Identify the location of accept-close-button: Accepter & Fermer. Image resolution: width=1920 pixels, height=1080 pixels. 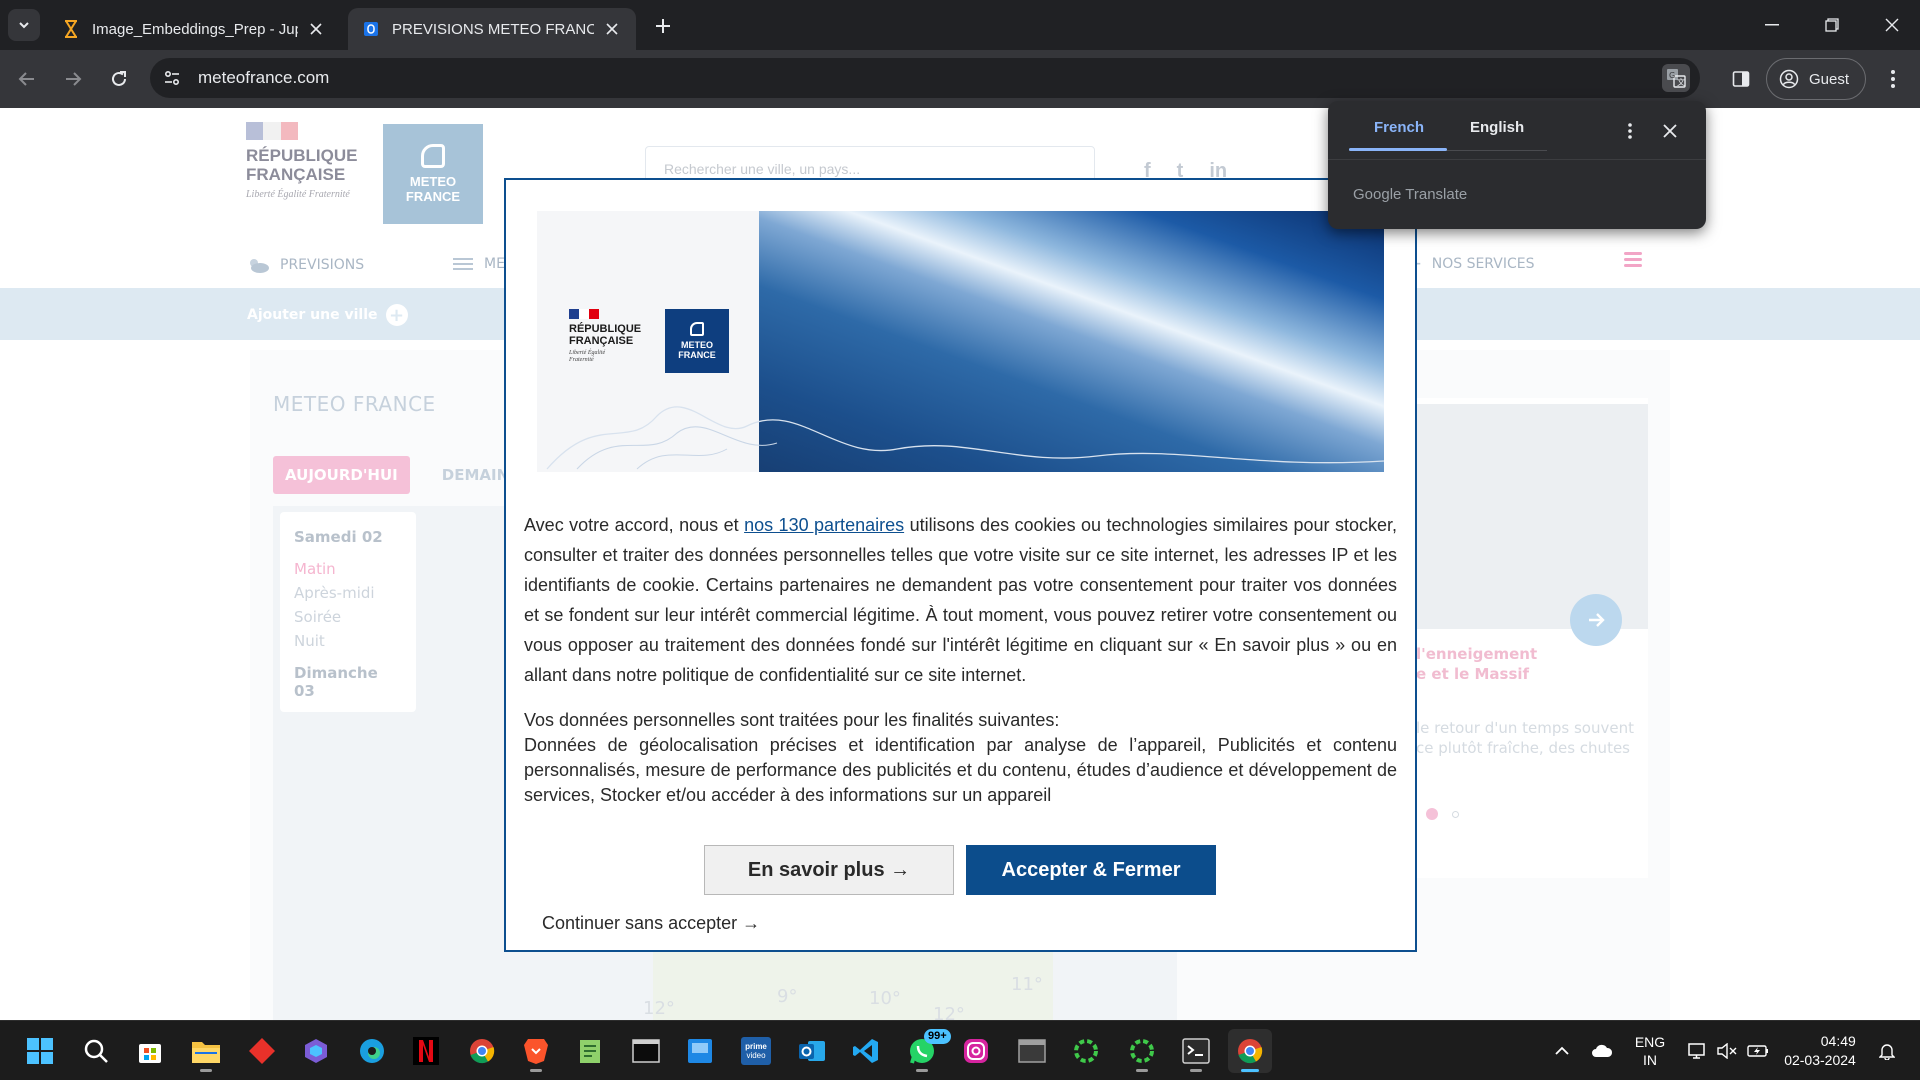
(1091, 870).